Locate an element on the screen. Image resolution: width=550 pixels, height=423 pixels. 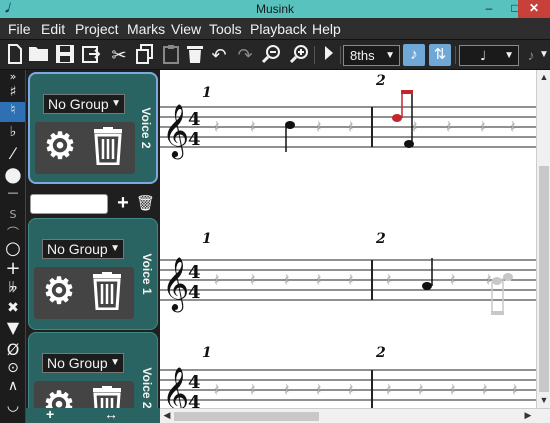
segno-icon: S is located at coordinates (12, 214).